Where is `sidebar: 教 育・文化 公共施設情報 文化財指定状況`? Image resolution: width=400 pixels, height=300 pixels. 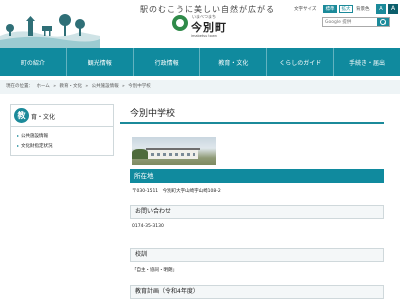 sidebar: 教 育・文化 公共施設情報 文化財指定状況 is located at coordinates (62, 130).